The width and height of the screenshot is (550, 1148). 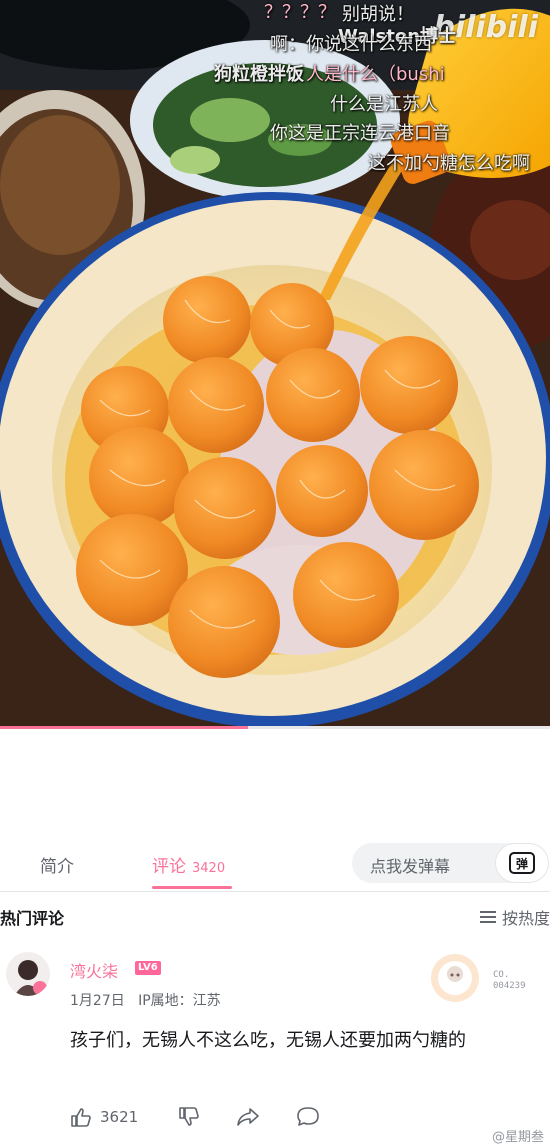 What do you see at coordinates (449, 163) in the screenshot?
I see `danmaku-comment: 这不加勺糖怎么吃啊` at bounding box center [449, 163].